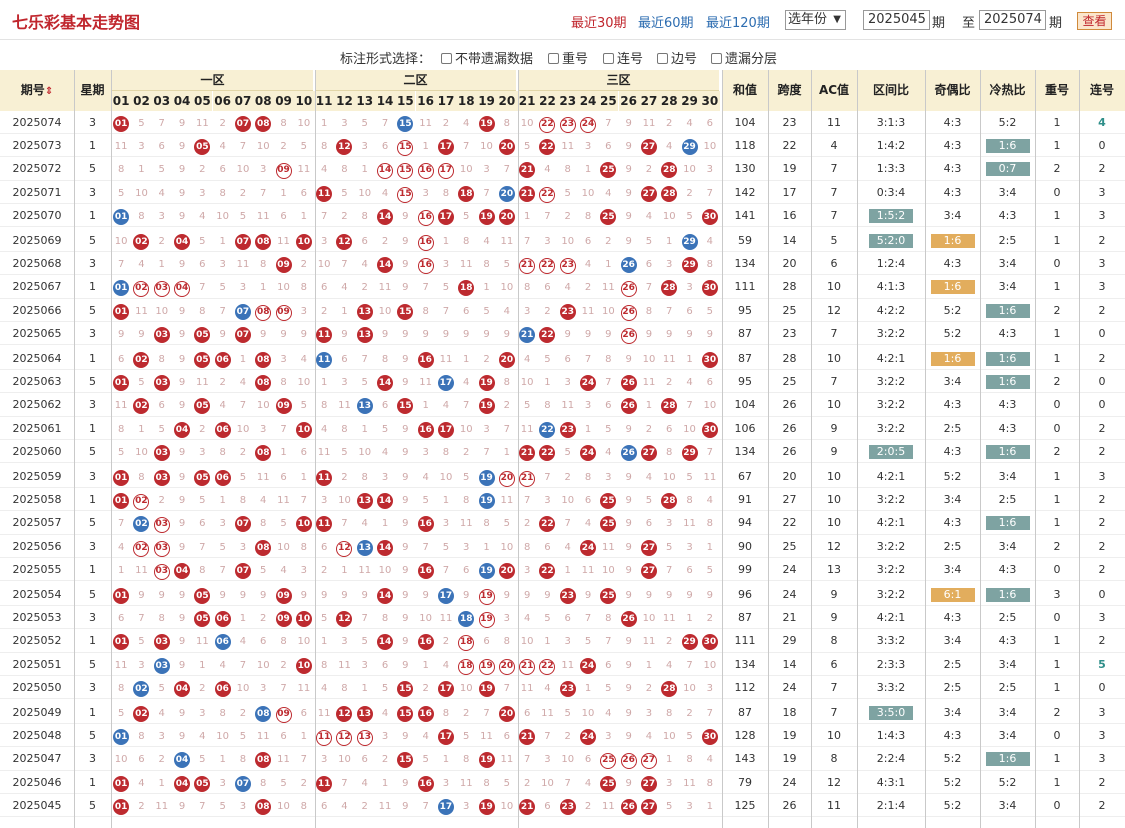 Image resolution: width=1125 pixels, height=828 pixels. Describe the element at coordinates (37, 90) in the screenshot. I see `period-header: 期号⇕` at that location.